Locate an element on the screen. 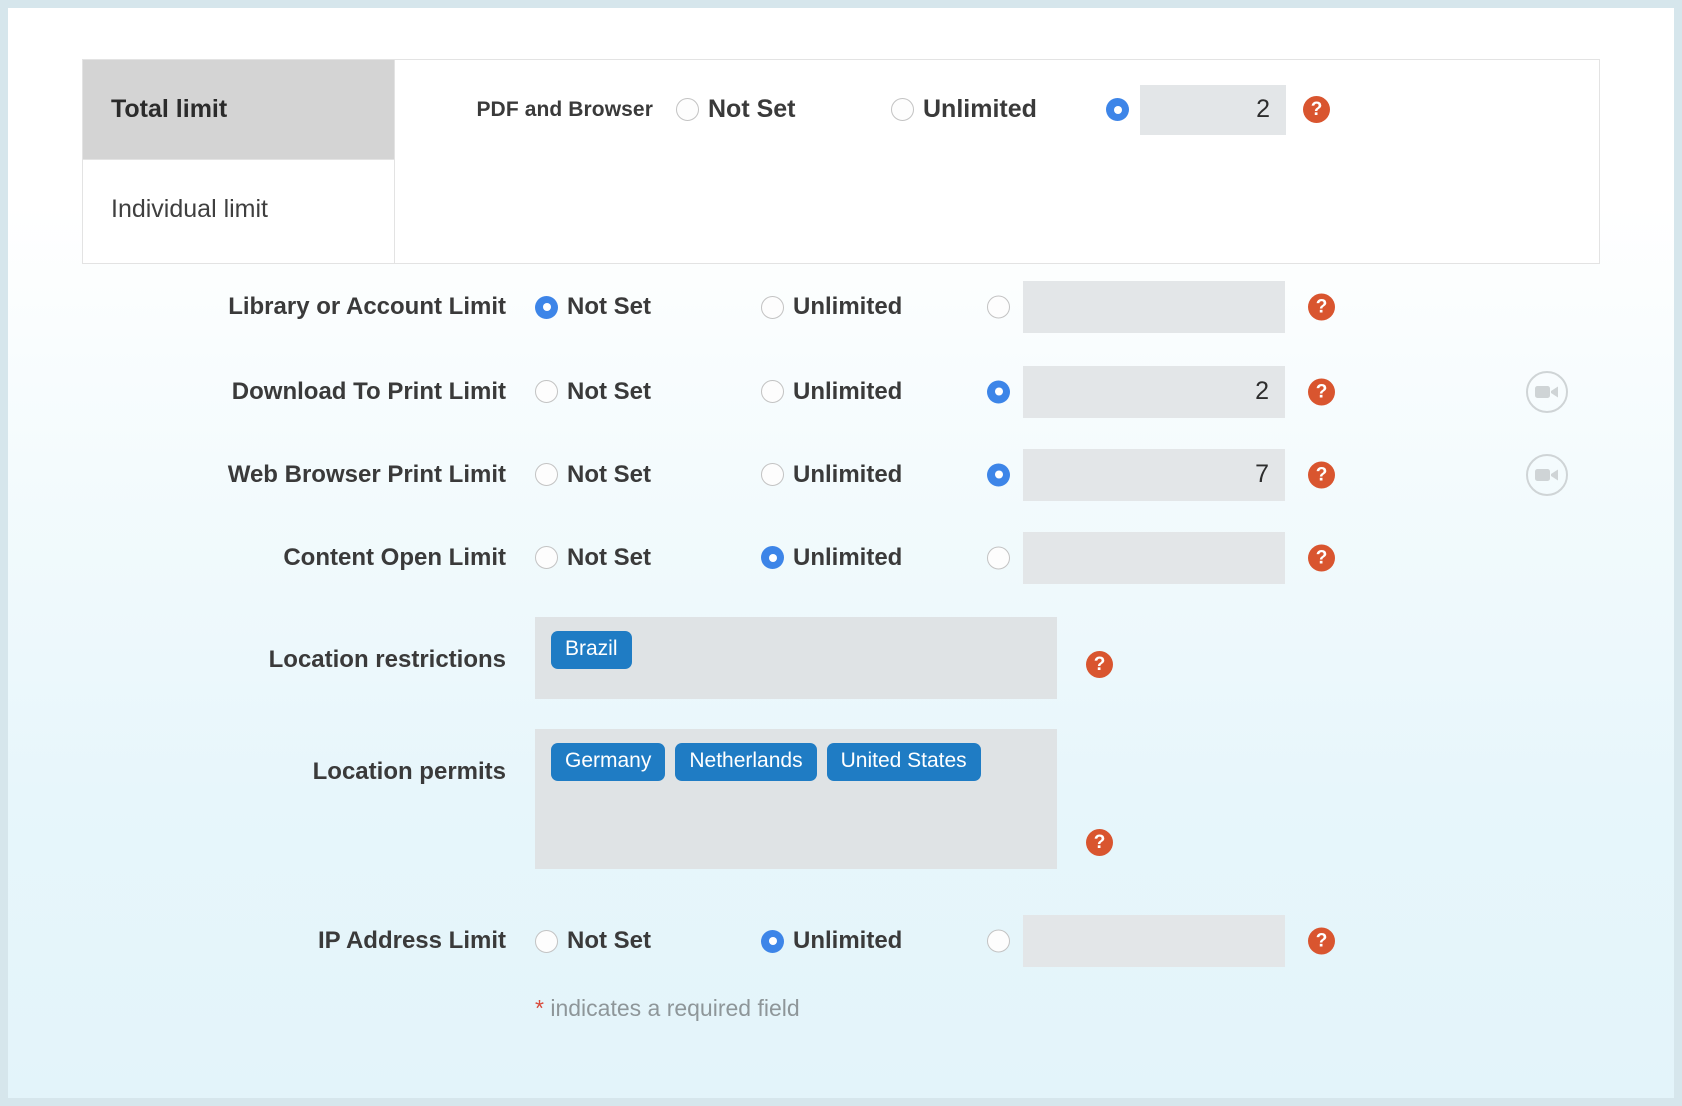  tab-individual-limit: Individual limit is located at coordinates (238, 208).